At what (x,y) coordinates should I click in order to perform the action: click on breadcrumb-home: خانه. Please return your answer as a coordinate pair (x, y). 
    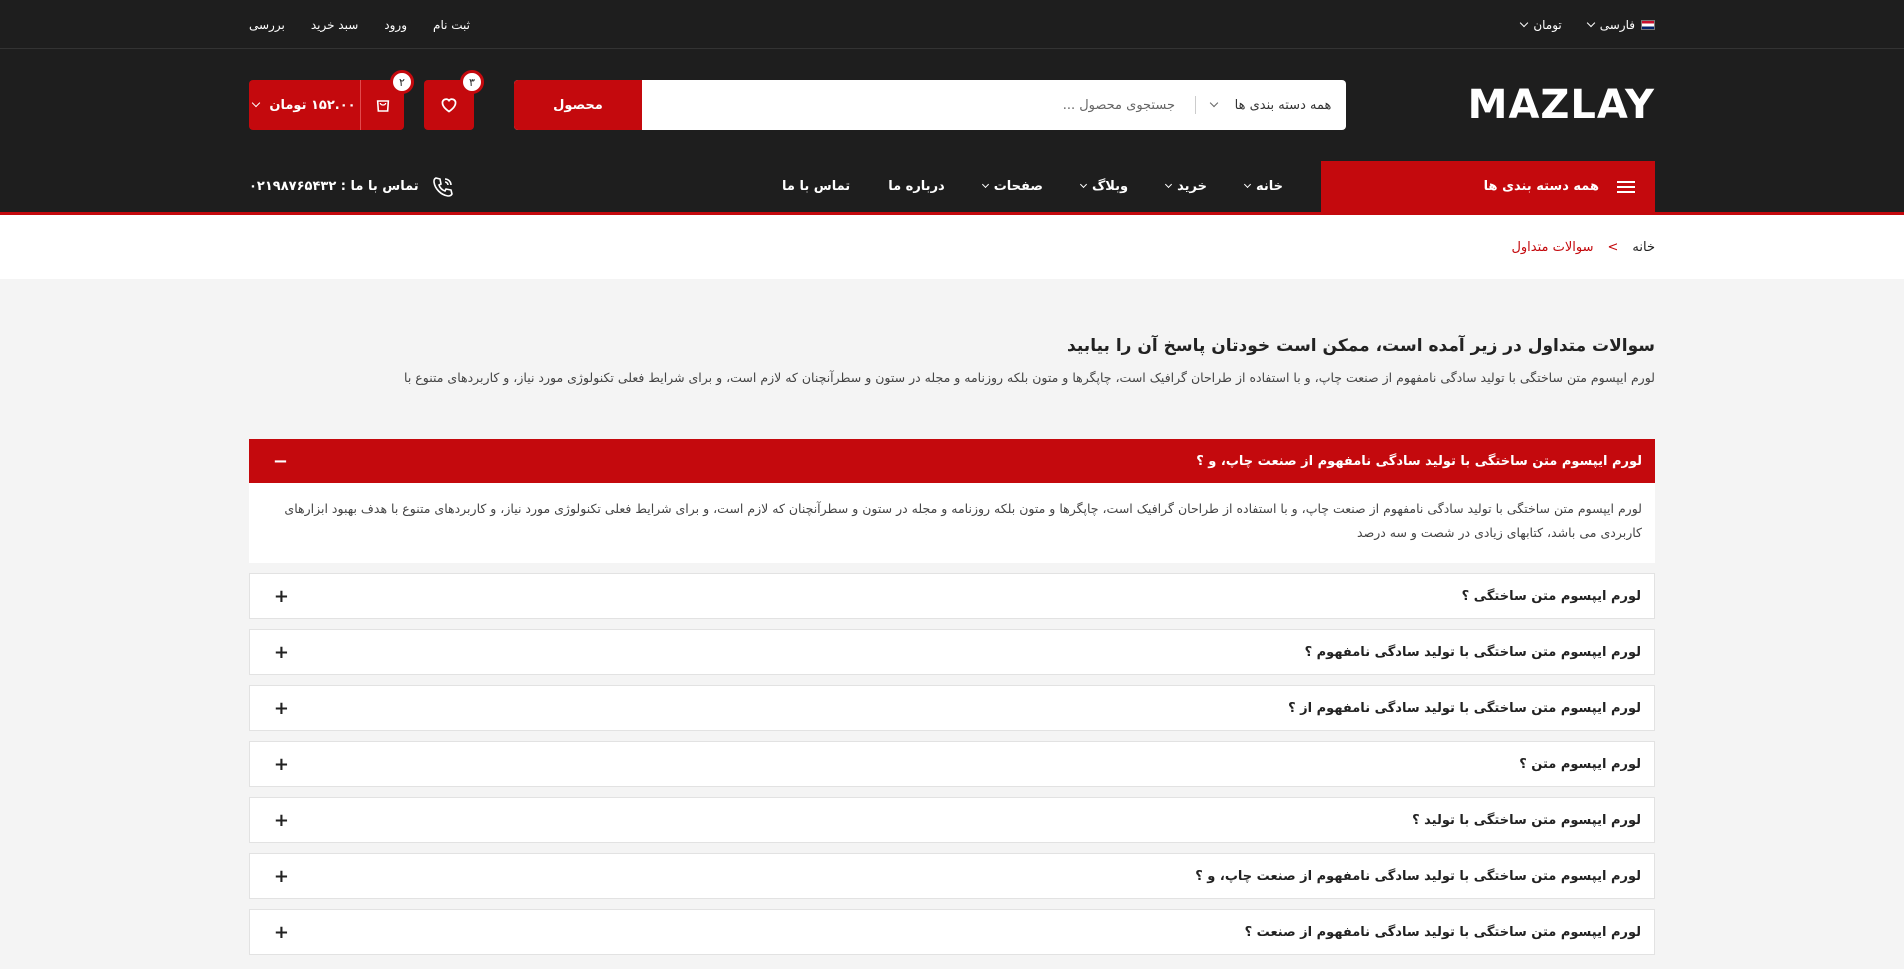
    Looking at the image, I should click on (1643, 247).